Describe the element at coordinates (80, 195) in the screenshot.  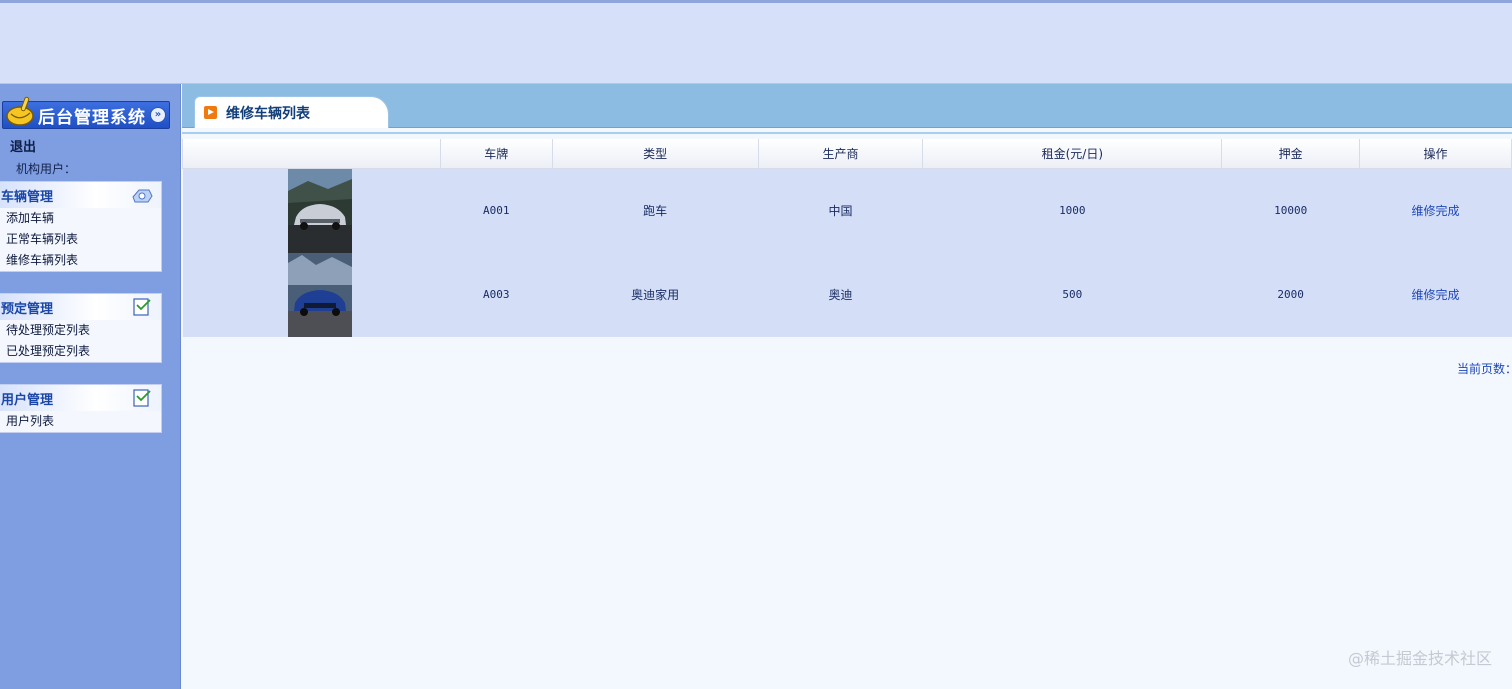
I see `menu-header-vehicles: 车辆管理` at that location.